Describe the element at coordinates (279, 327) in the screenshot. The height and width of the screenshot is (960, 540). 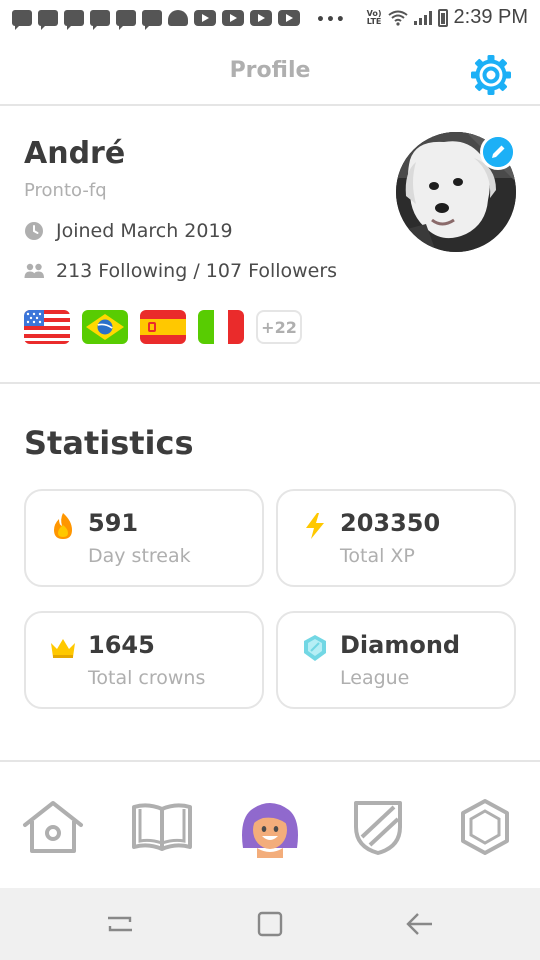
I see `more-courses-badge: +22` at that location.